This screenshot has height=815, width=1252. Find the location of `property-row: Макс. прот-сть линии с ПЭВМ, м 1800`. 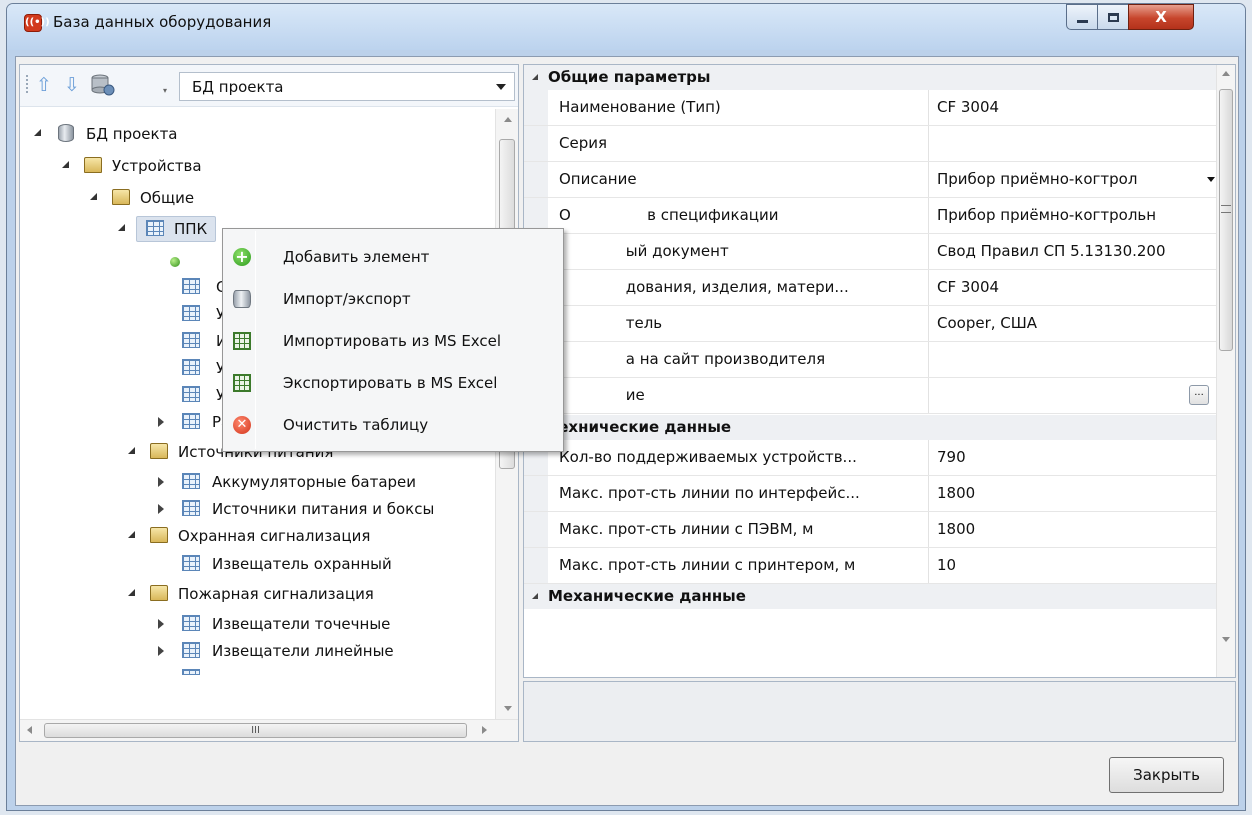

property-row: Макс. прот-сть линии с ПЭВМ, м 1800 is located at coordinates (870, 530).